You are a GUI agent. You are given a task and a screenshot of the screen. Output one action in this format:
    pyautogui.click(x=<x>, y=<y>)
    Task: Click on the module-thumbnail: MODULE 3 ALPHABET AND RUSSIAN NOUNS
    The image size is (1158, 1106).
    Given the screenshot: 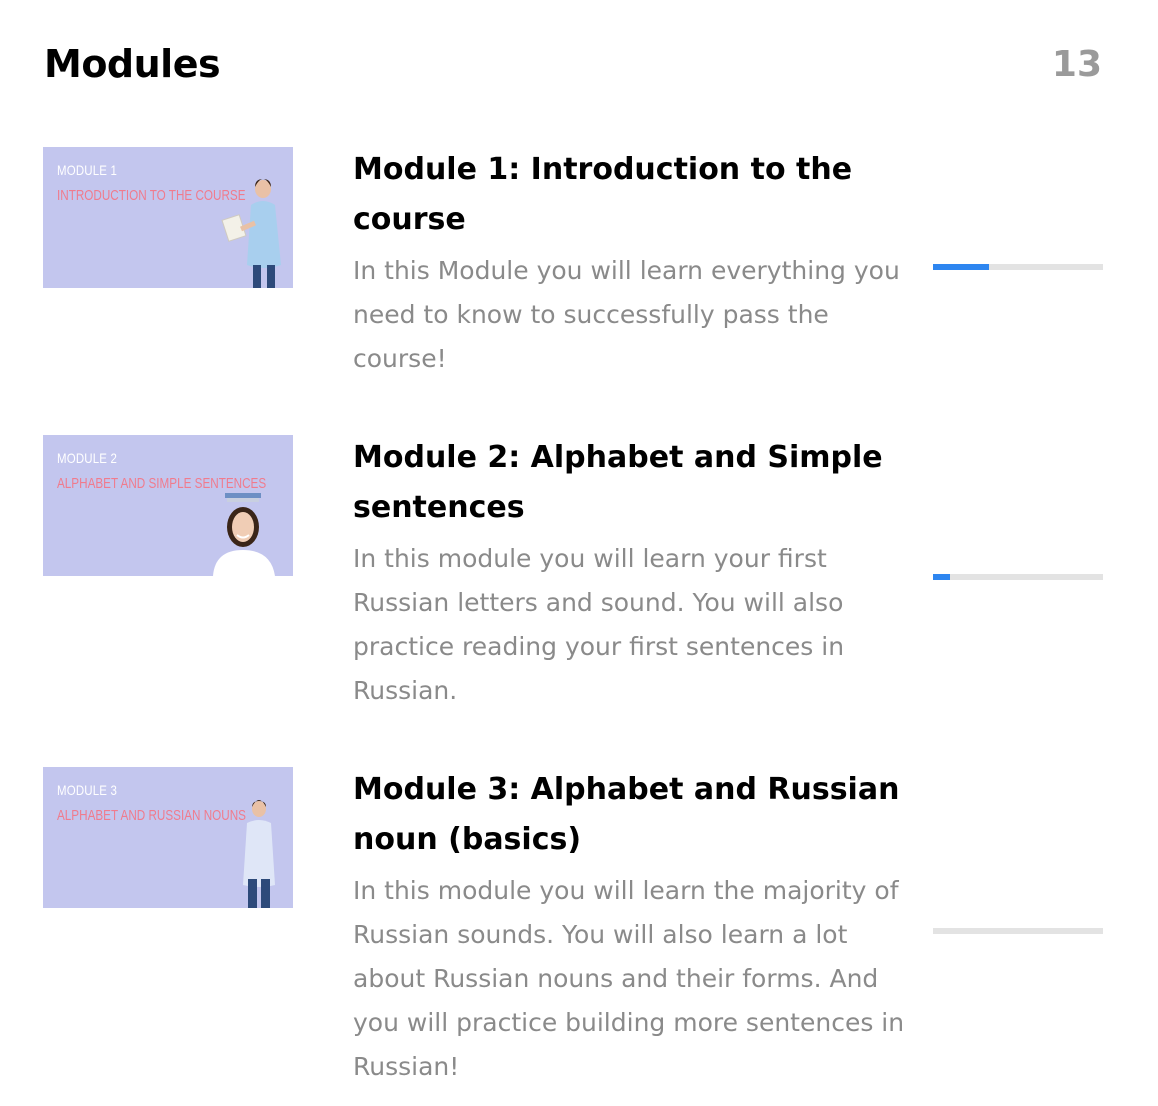 What is the action you would take?
    pyautogui.click(x=168, y=837)
    